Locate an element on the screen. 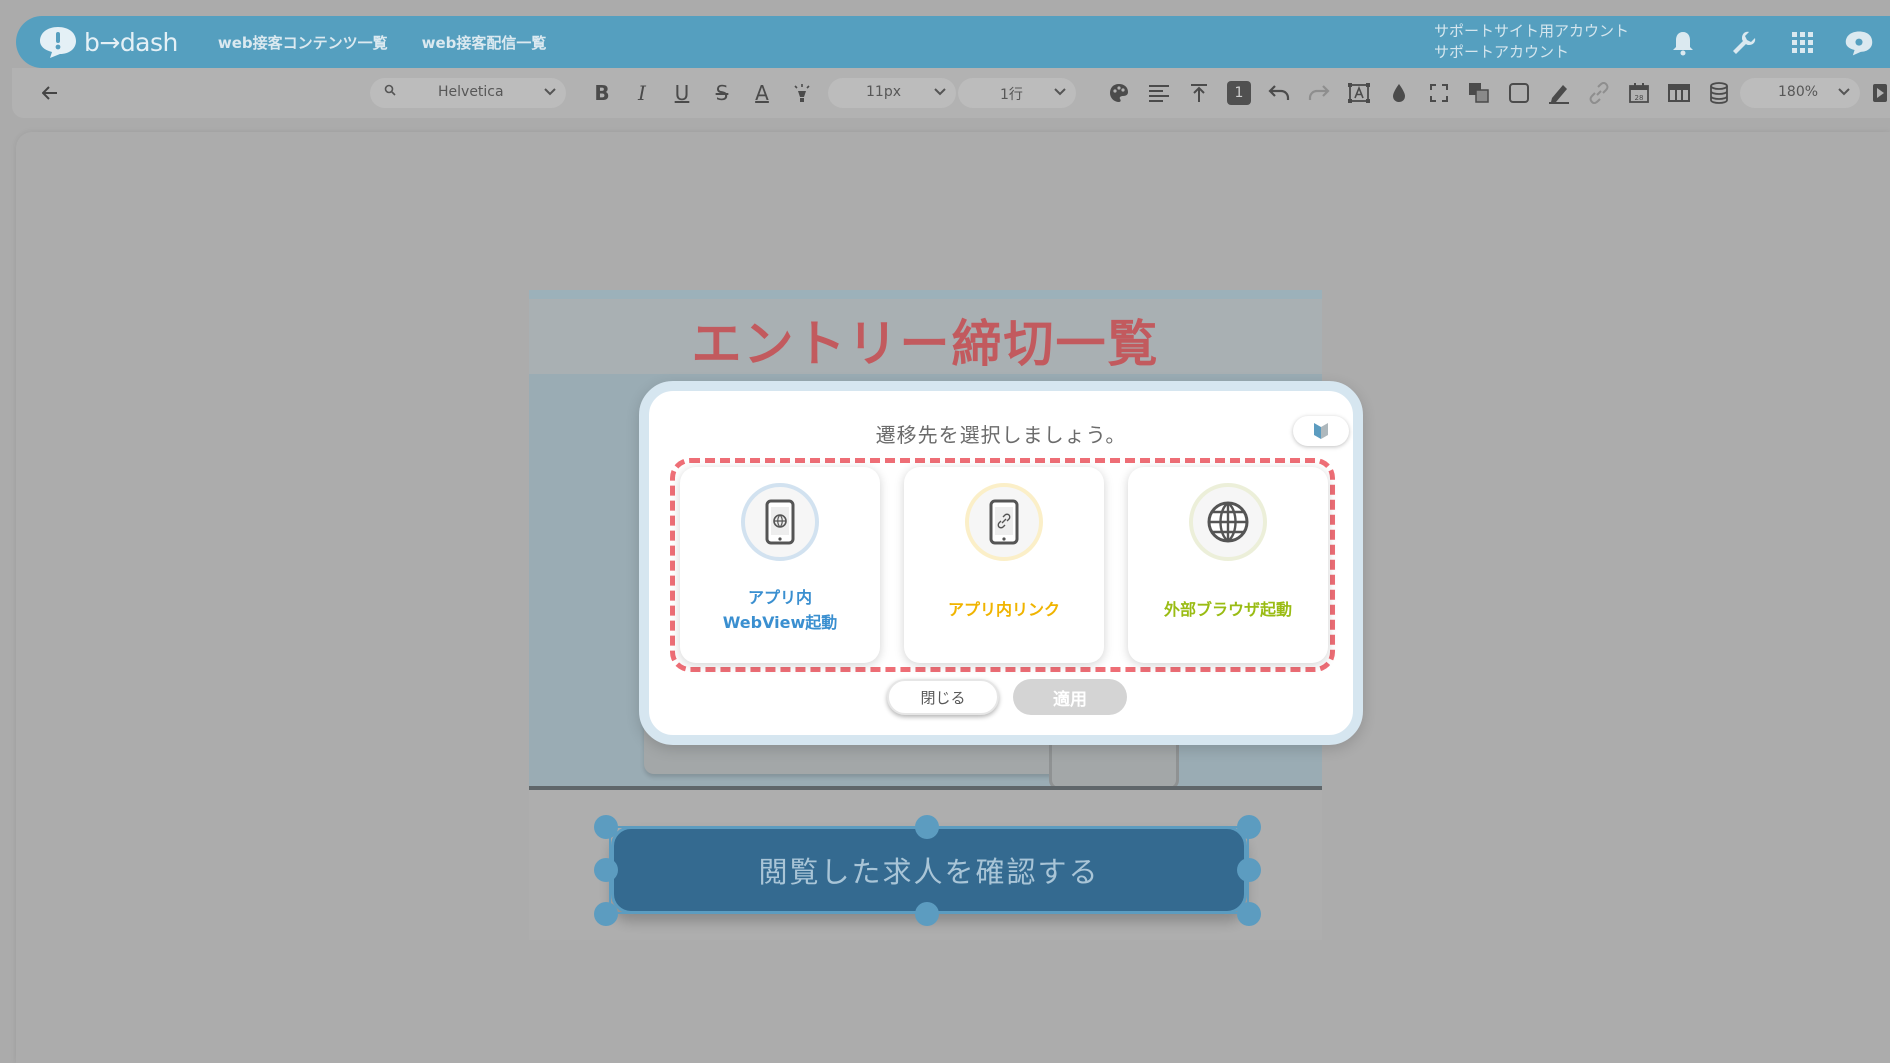 Image resolution: width=1890 pixels, height=1063 pixels. resize-handle-top-right is located at coordinates (1249, 827).